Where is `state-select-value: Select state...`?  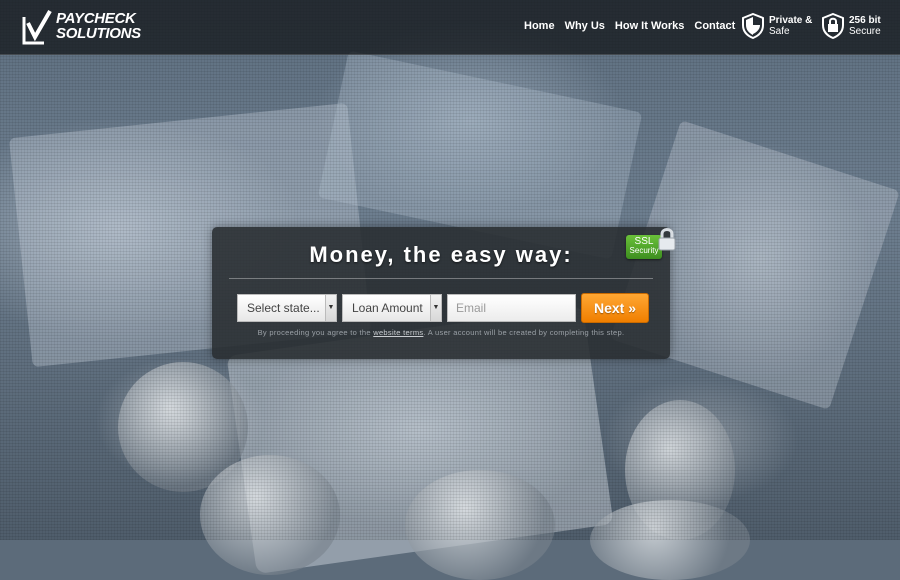 state-select-value: Select state... is located at coordinates (283, 308).